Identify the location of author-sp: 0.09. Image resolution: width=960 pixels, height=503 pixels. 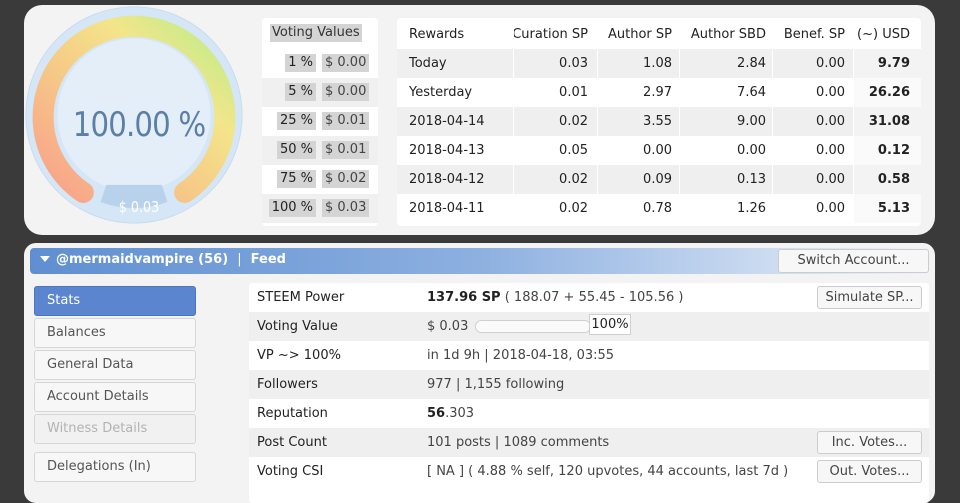
(657, 179).